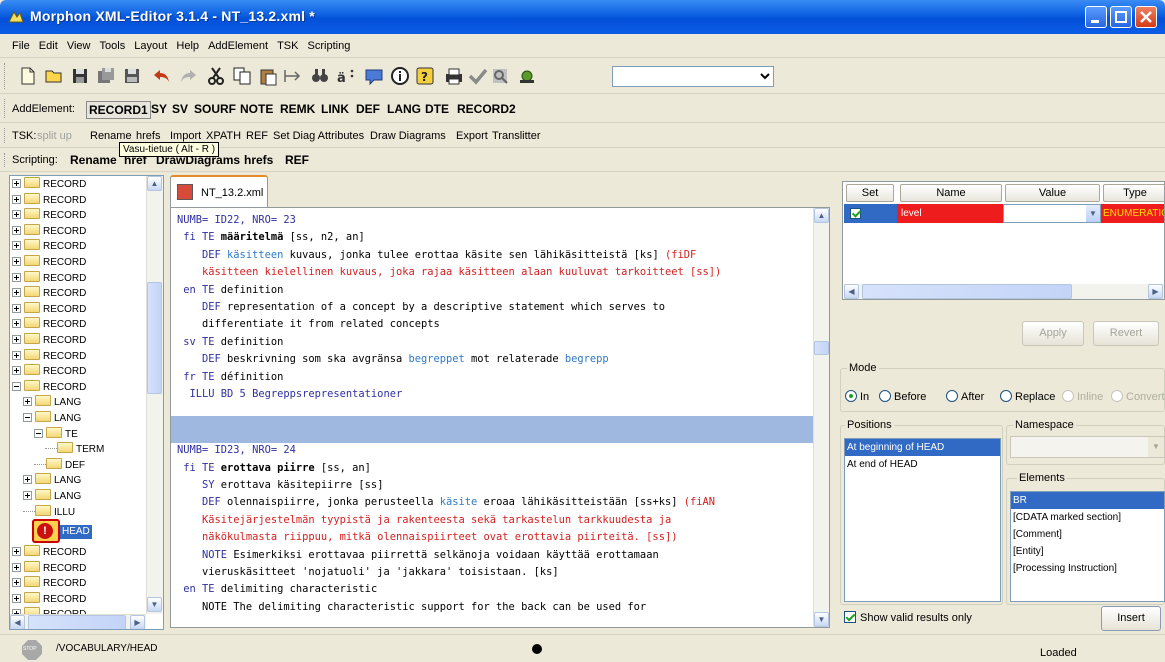  I want to click on paste-icon, so click(268, 76).